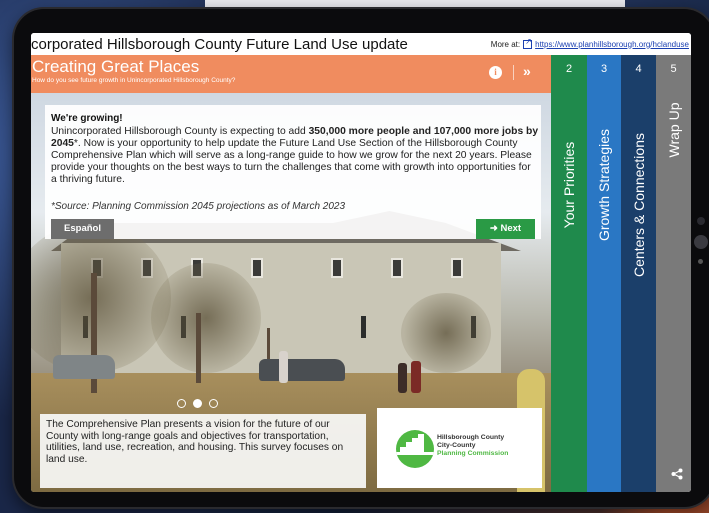 The width and height of the screenshot is (709, 513). I want to click on header-divider, so click(513, 72).